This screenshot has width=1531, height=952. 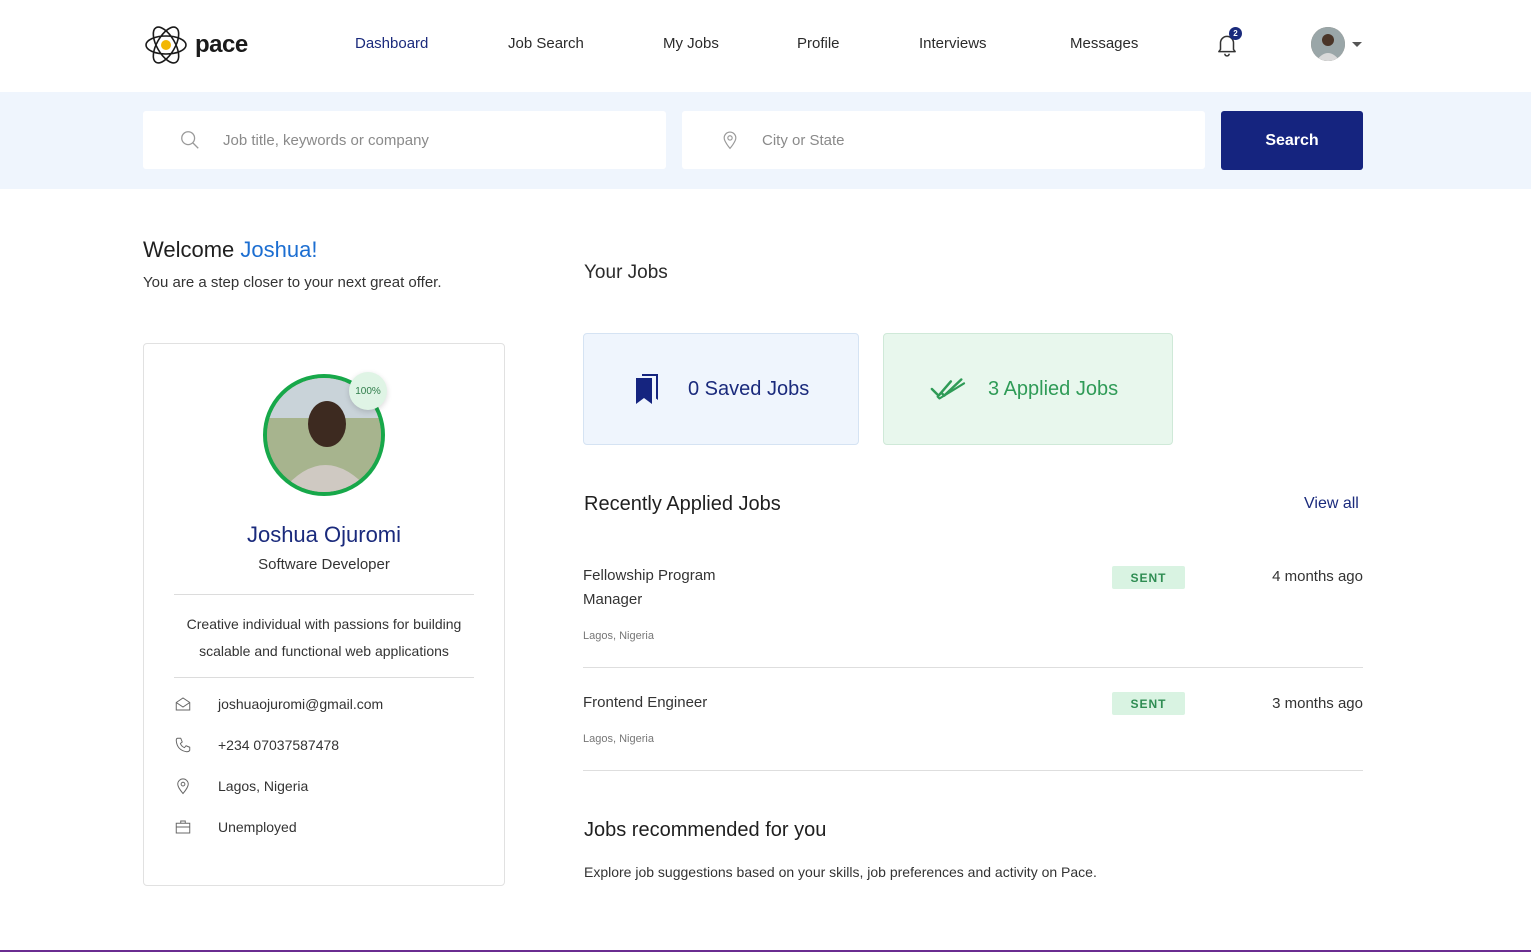 I want to click on keyword-search-box, so click(x=404, y=140).